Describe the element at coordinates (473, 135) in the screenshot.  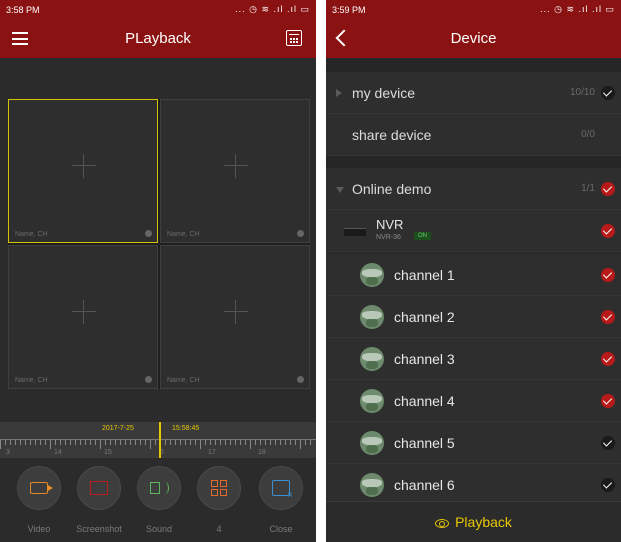
I see `group-share-device: share device 0/0` at that location.